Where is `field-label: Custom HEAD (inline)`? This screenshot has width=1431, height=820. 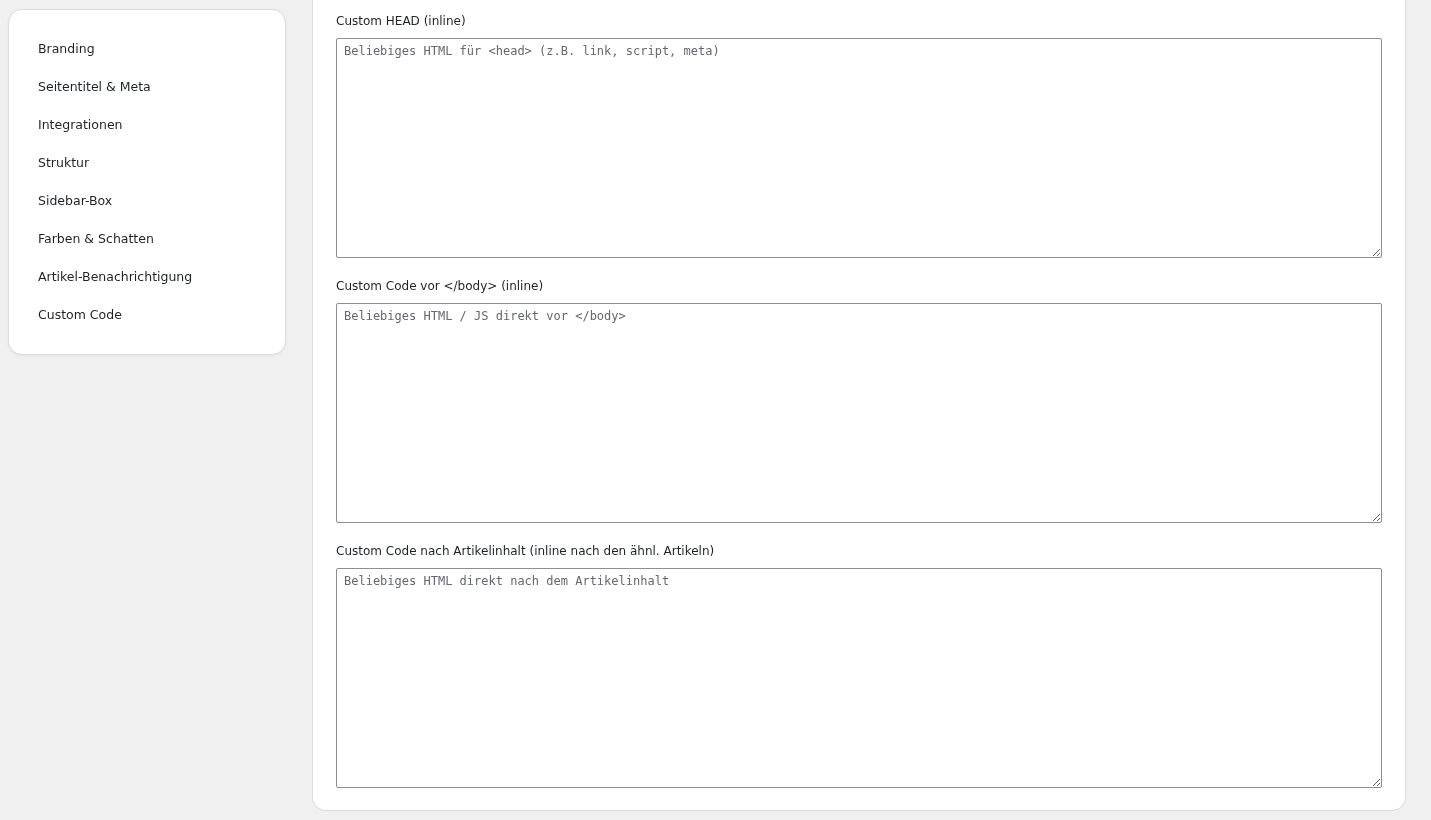 field-label: Custom HEAD (inline) is located at coordinates (401, 21).